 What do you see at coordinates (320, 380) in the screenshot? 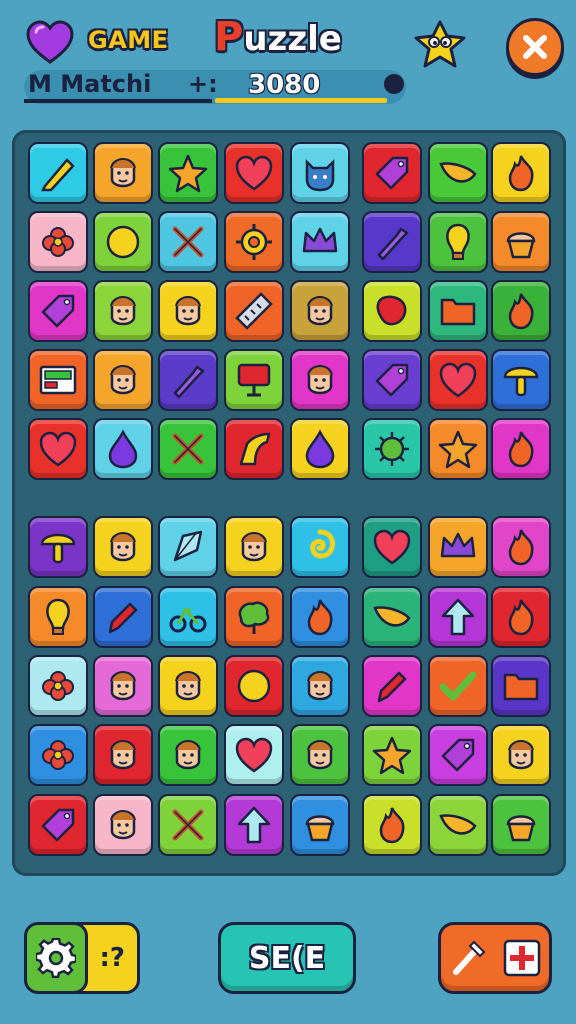
I see `tile-r4-c5` at bounding box center [320, 380].